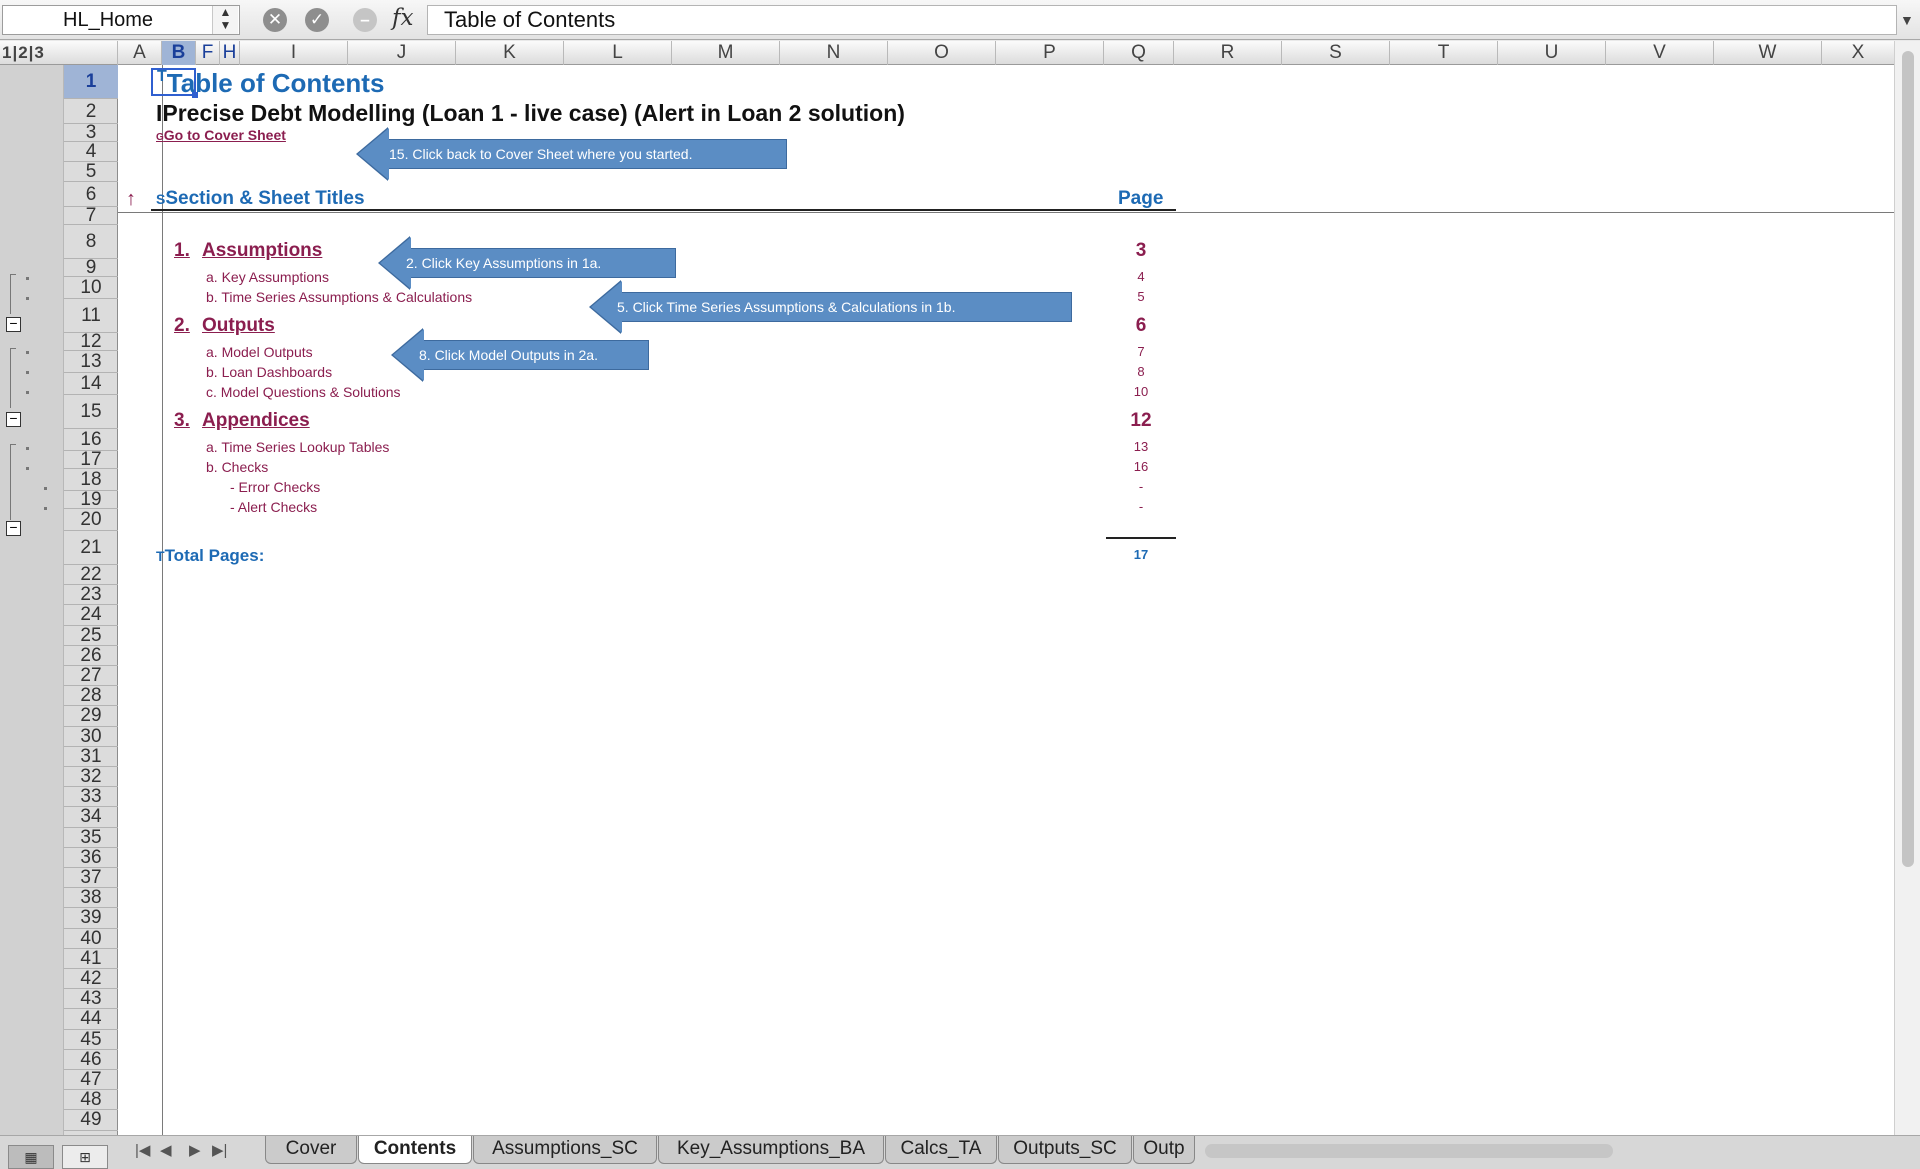 This screenshot has width=1920, height=1169. What do you see at coordinates (91, 1039) in the screenshot?
I see `row-header-cell: 45` at bounding box center [91, 1039].